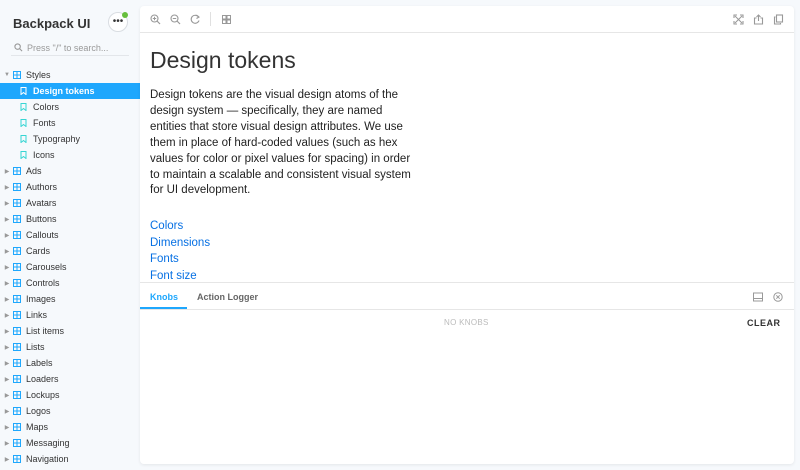 The width and height of the screenshot is (800, 470). I want to click on zoom-in-icon, so click(155, 19).